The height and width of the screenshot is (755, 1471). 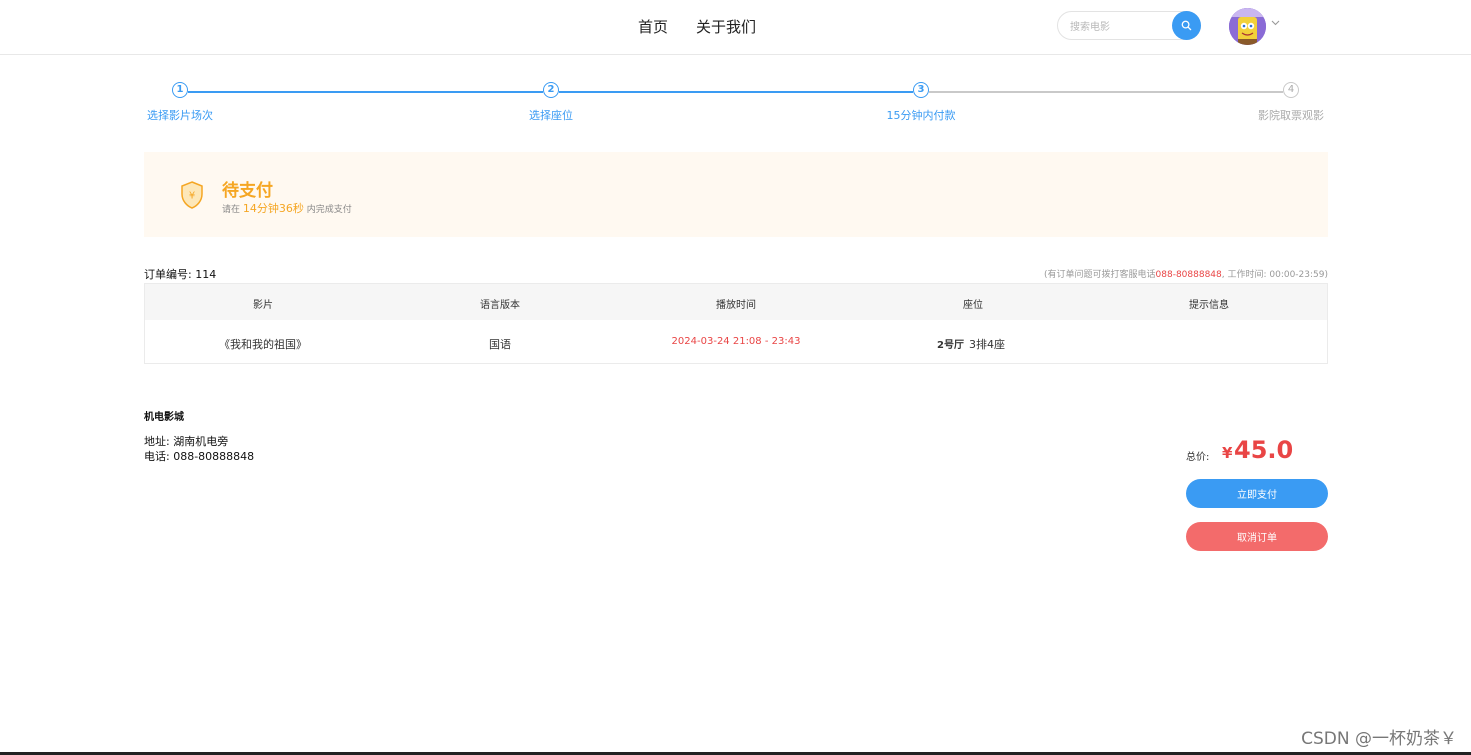 What do you see at coordinates (1275, 23) in the screenshot?
I see `chevron-down-icon` at bounding box center [1275, 23].